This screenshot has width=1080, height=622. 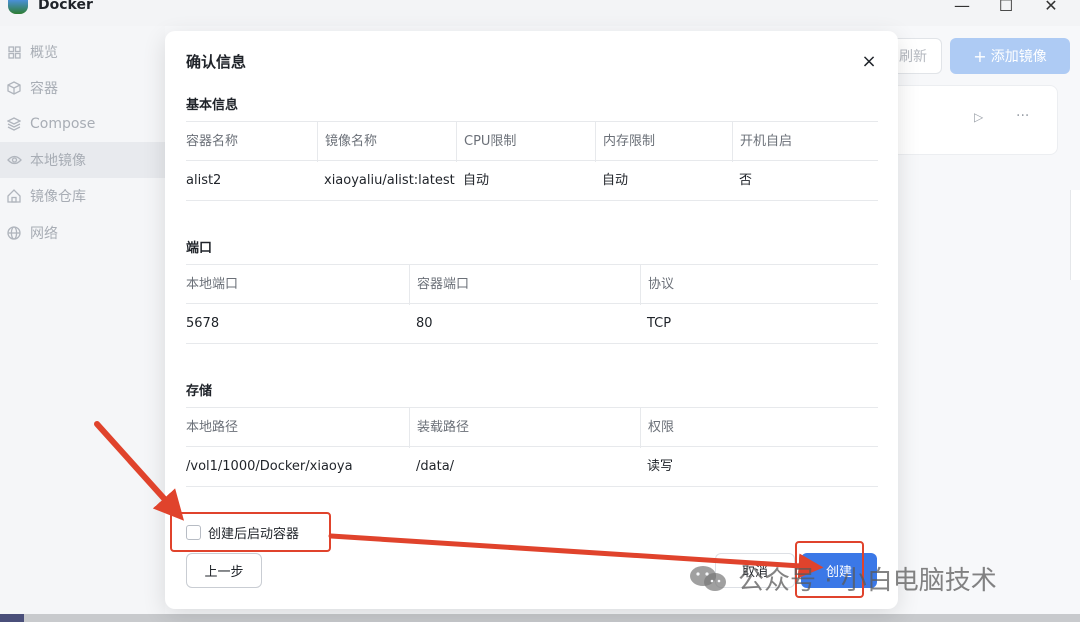 What do you see at coordinates (139, 471) in the screenshot?
I see `arrow-to-checkbox` at bounding box center [139, 471].